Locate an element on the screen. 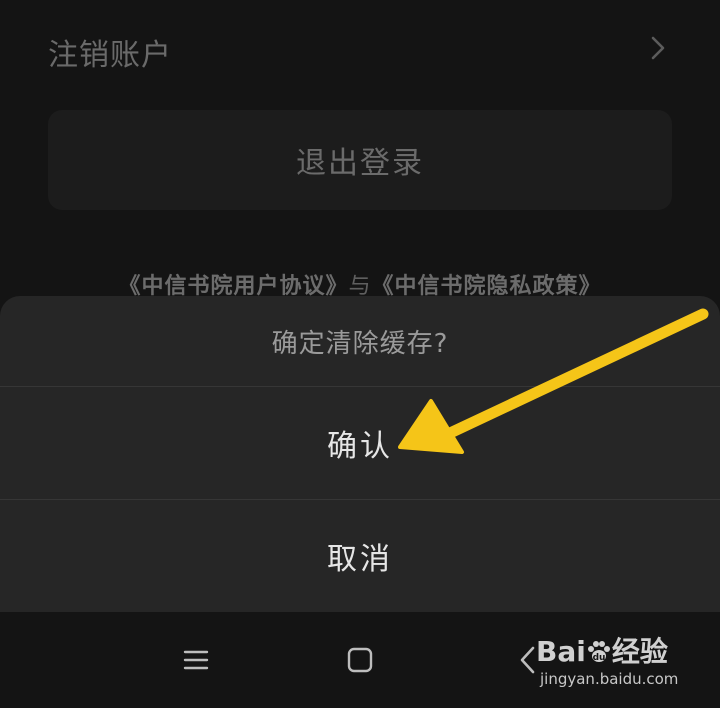 The width and height of the screenshot is (720, 708). watermark-brand-suffix: 经验 is located at coordinates (639, 651).